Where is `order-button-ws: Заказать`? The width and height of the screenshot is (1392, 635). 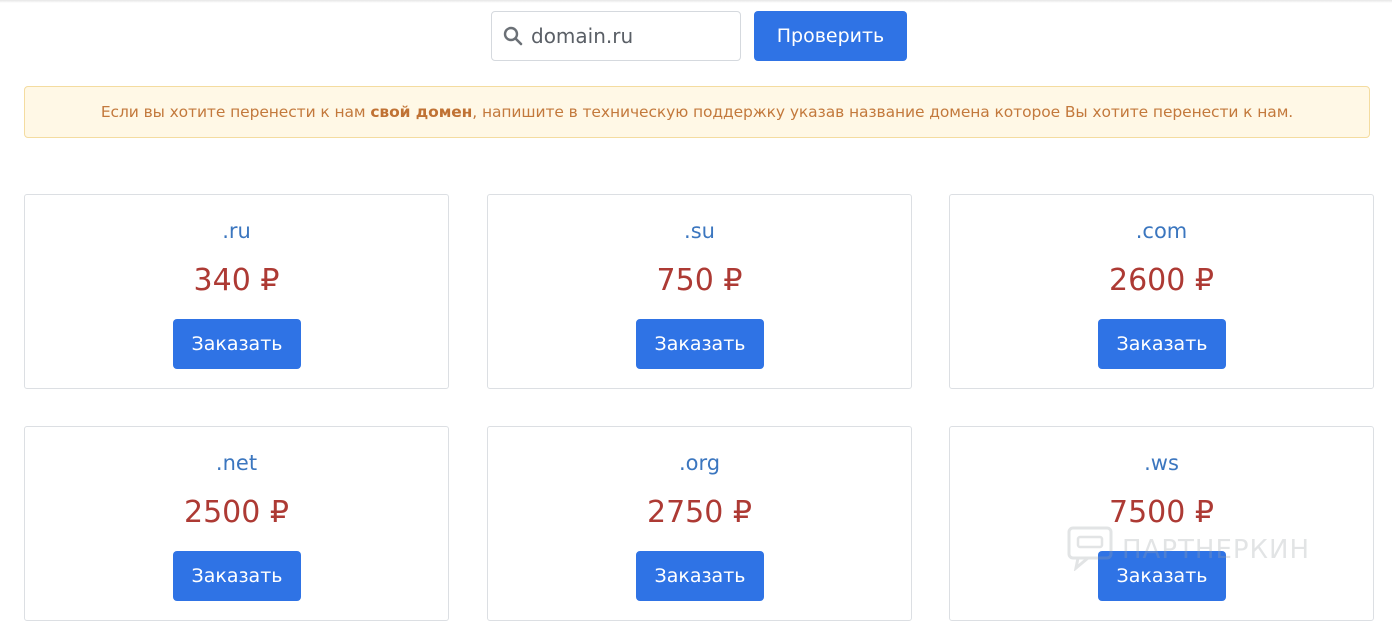 order-button-ws: Заказать is located at coordinates (1162, 576).